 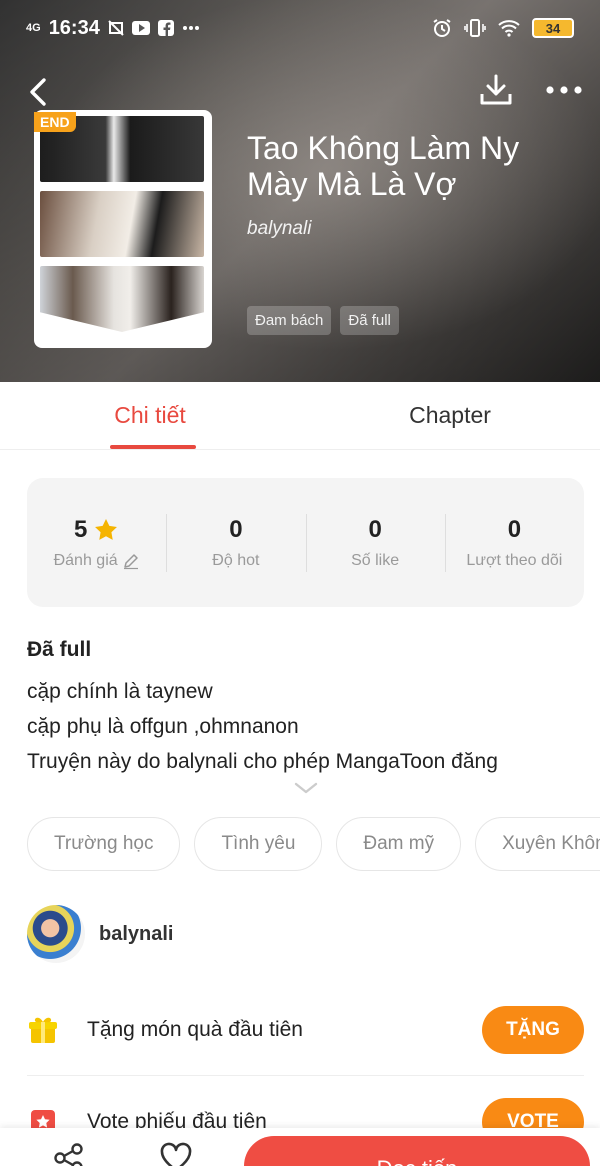 What do you see at coordinates (80, 529) in the screenshot?
I see `rating-value: 5` at bounding box center [80, 529].